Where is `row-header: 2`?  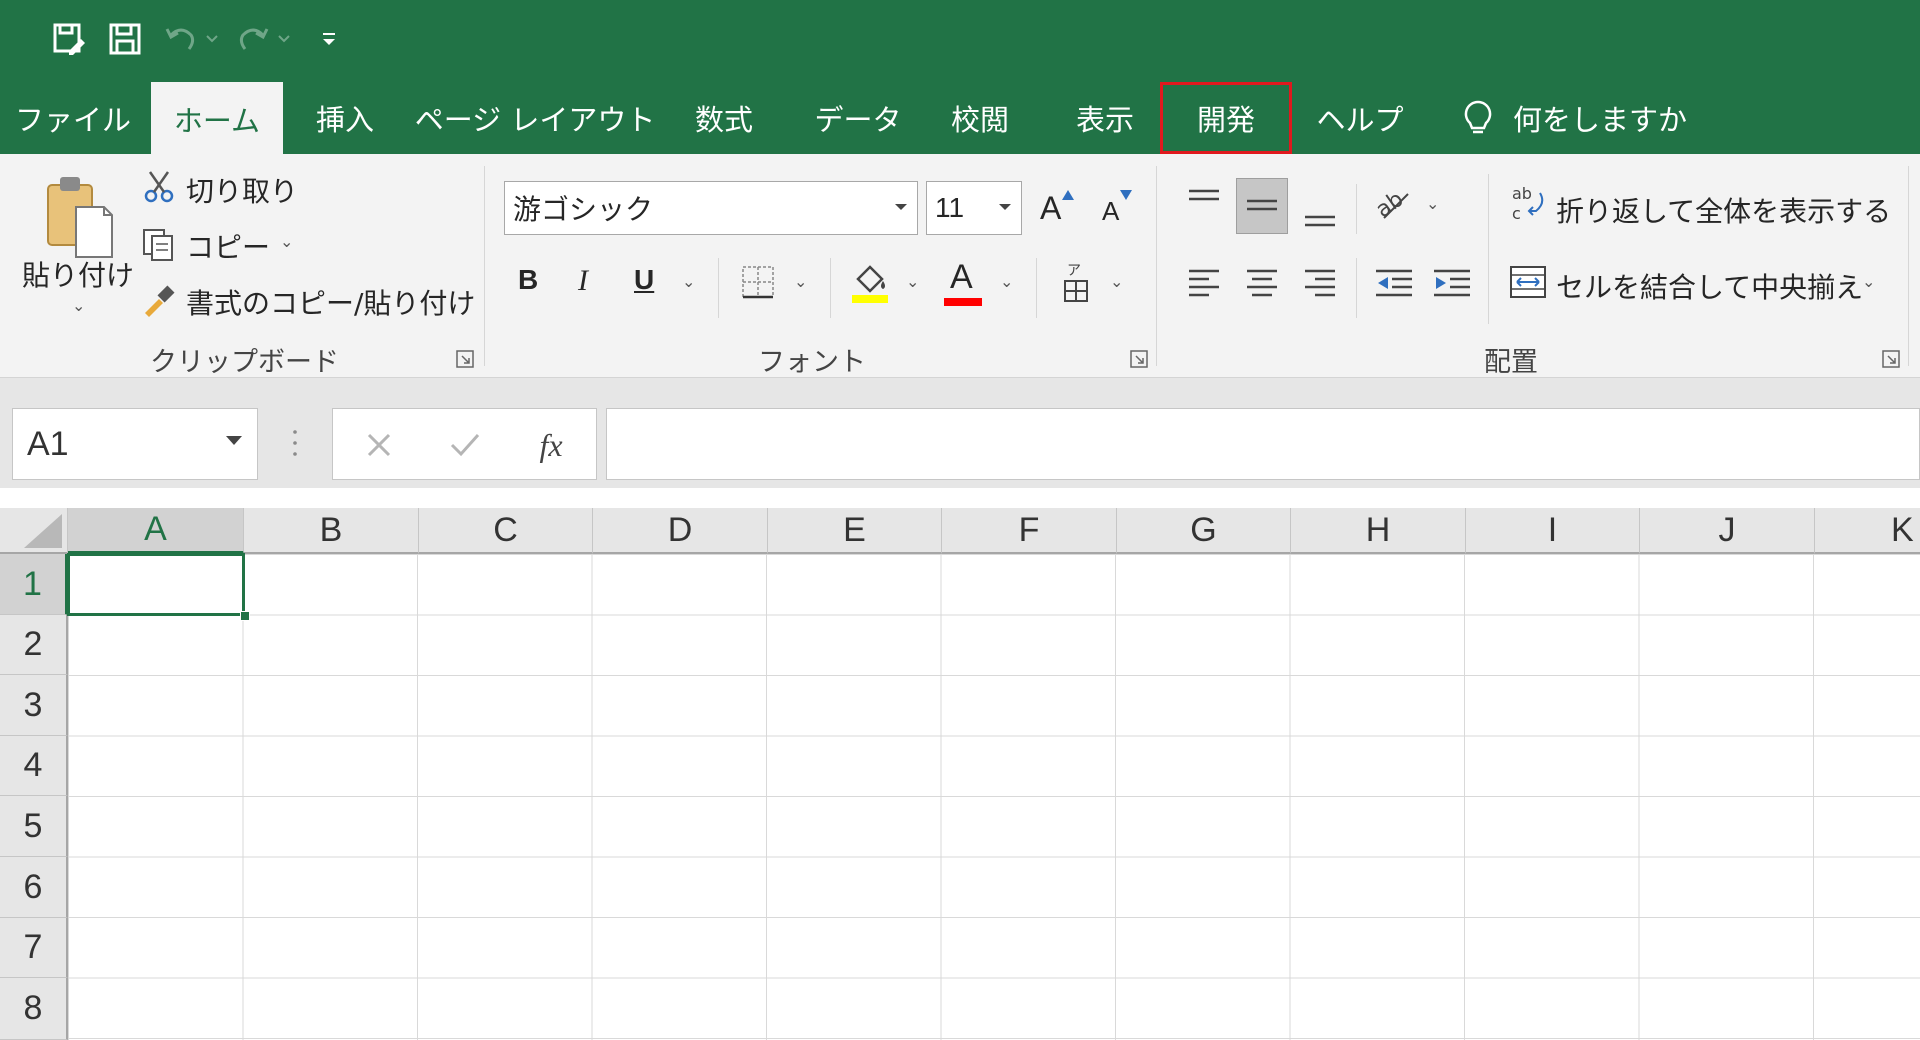
row-header: 2 is located at coordinates (34, 645).